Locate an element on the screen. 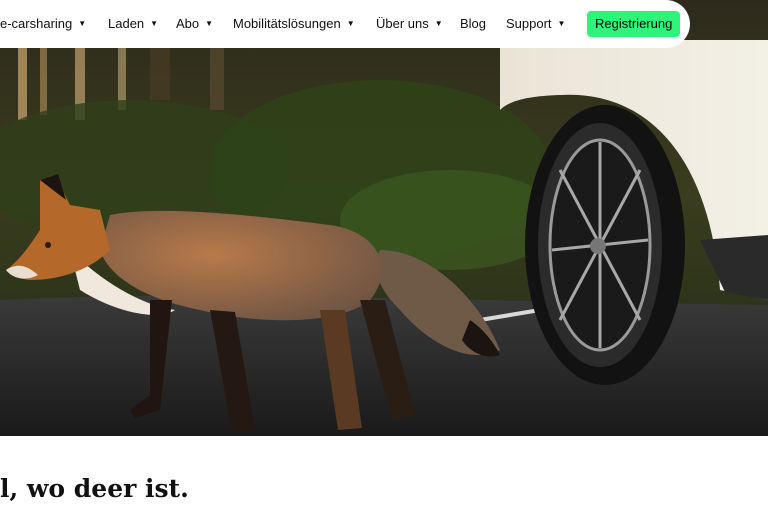 Image resolution: width=768 pixels, height=512 pixels. nav-item-abo: Abo ▼ is located at coordinates (194, 23).